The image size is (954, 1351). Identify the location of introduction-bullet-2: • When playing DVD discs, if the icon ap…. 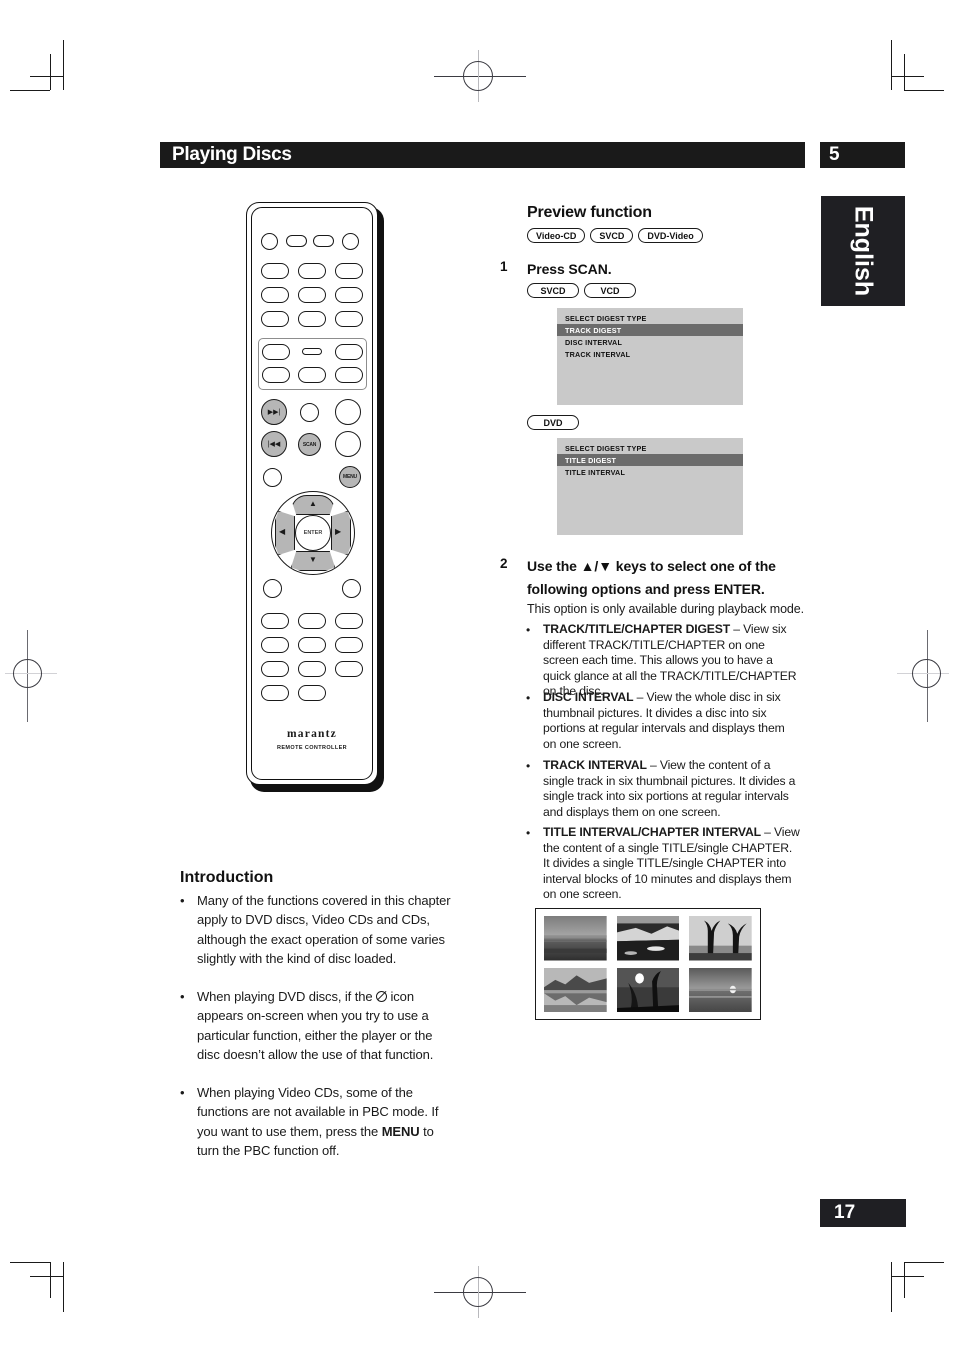
(316, 1025).